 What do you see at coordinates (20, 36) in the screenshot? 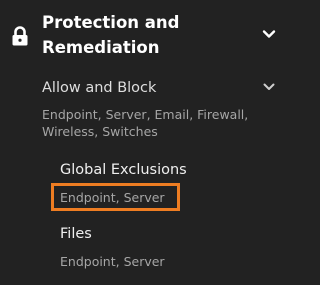
I see `lock-icon` at bounding box center [20, 36].